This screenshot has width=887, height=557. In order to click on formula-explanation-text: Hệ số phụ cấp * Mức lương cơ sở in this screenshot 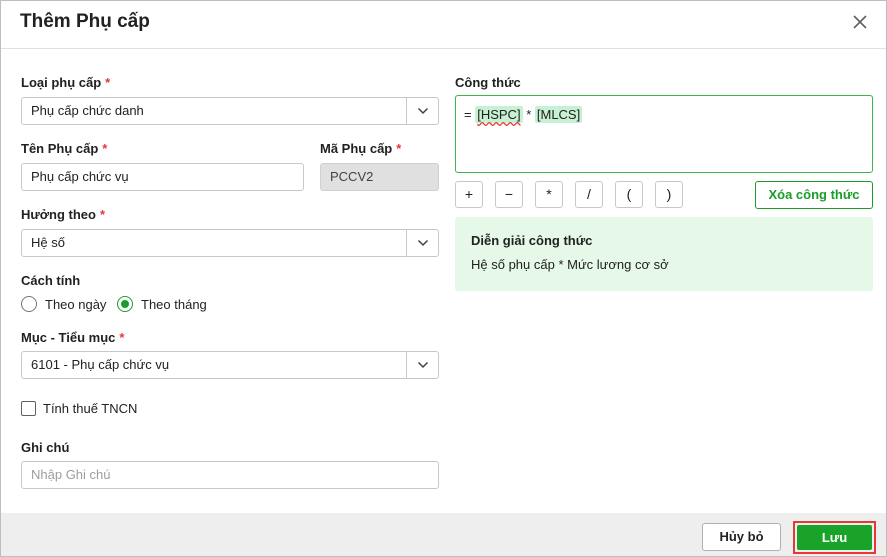, I will do `click(570, 264)`.